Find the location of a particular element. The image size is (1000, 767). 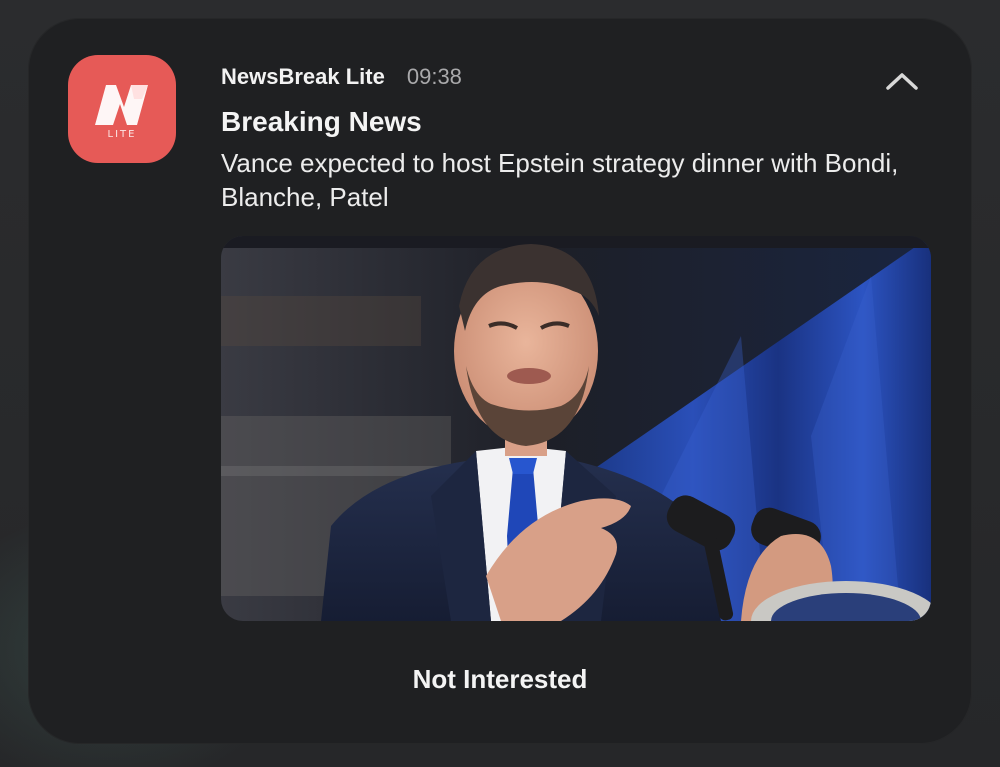

chevron-up-icon is located at coordinates (902, 81).